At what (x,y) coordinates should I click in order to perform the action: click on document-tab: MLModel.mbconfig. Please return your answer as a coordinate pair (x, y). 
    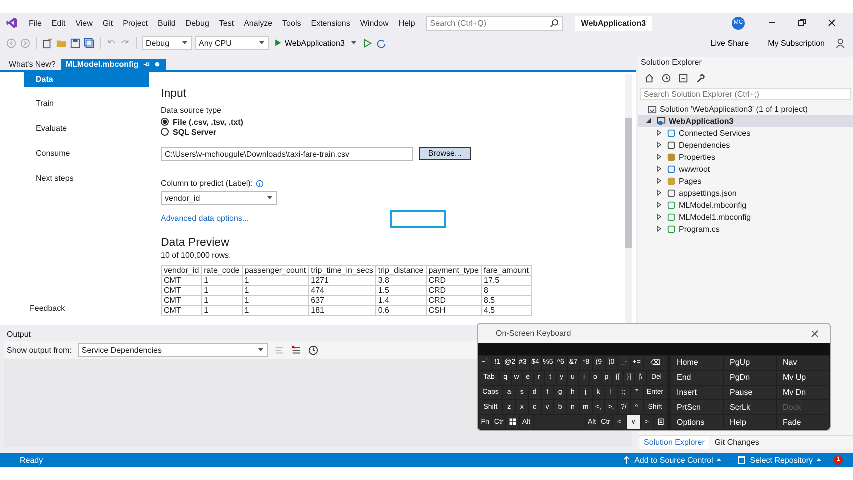
    Looking at the image, I should click on (113, 64).